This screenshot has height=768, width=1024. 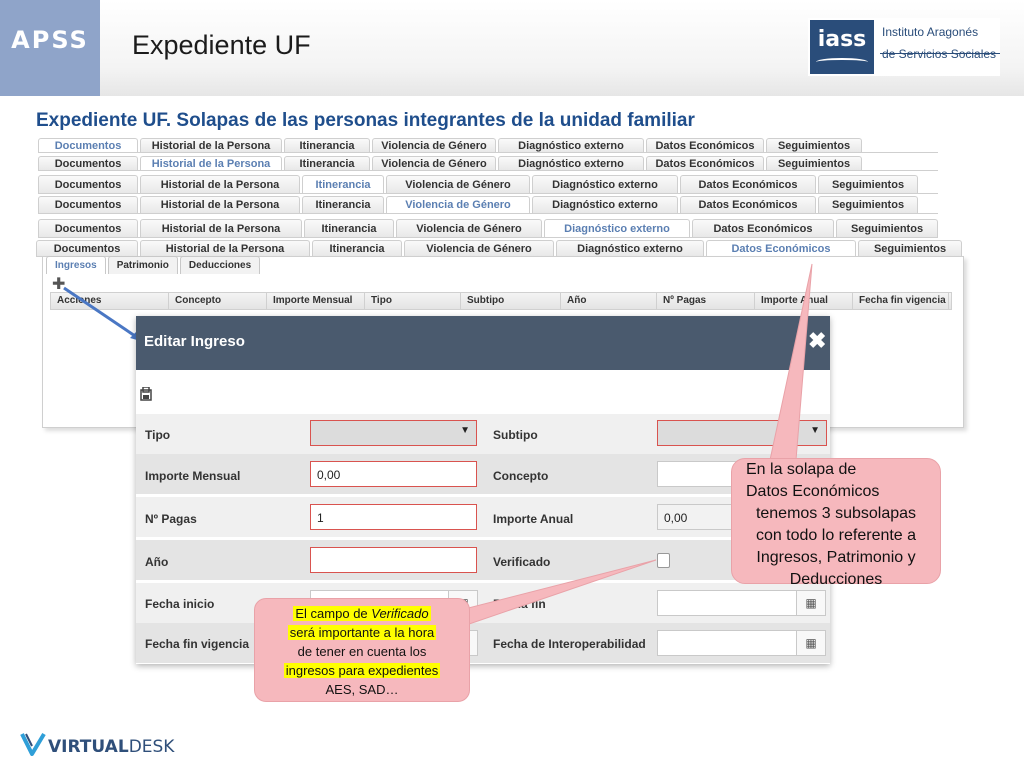 I want to click on callout-ver-line-1a: El campo de, so click(x=333, y=613).